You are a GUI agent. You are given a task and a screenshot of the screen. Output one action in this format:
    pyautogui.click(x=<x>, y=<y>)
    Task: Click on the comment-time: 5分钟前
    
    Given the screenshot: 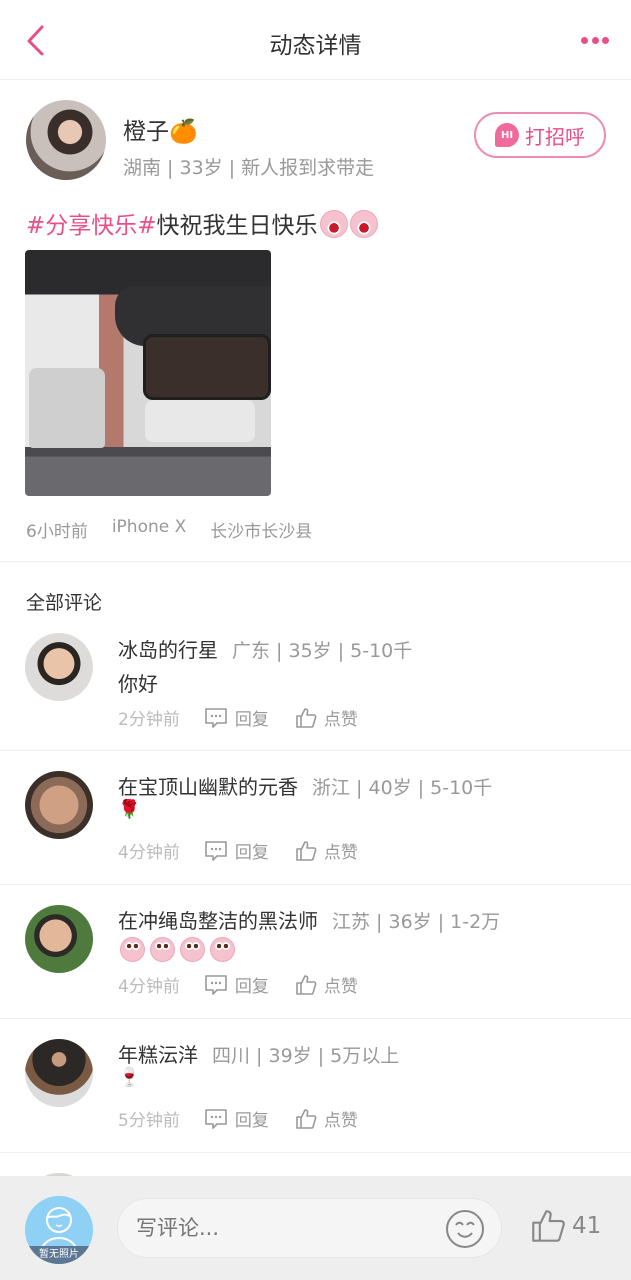 What is the action you would take?
    pyautogui.click(x=149, y=1121)
    